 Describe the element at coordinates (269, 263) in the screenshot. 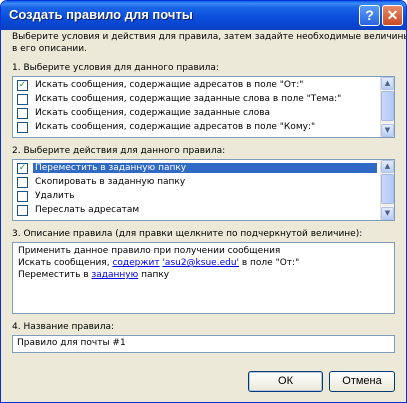

I see `description-text: в поле "От:"` at that location.